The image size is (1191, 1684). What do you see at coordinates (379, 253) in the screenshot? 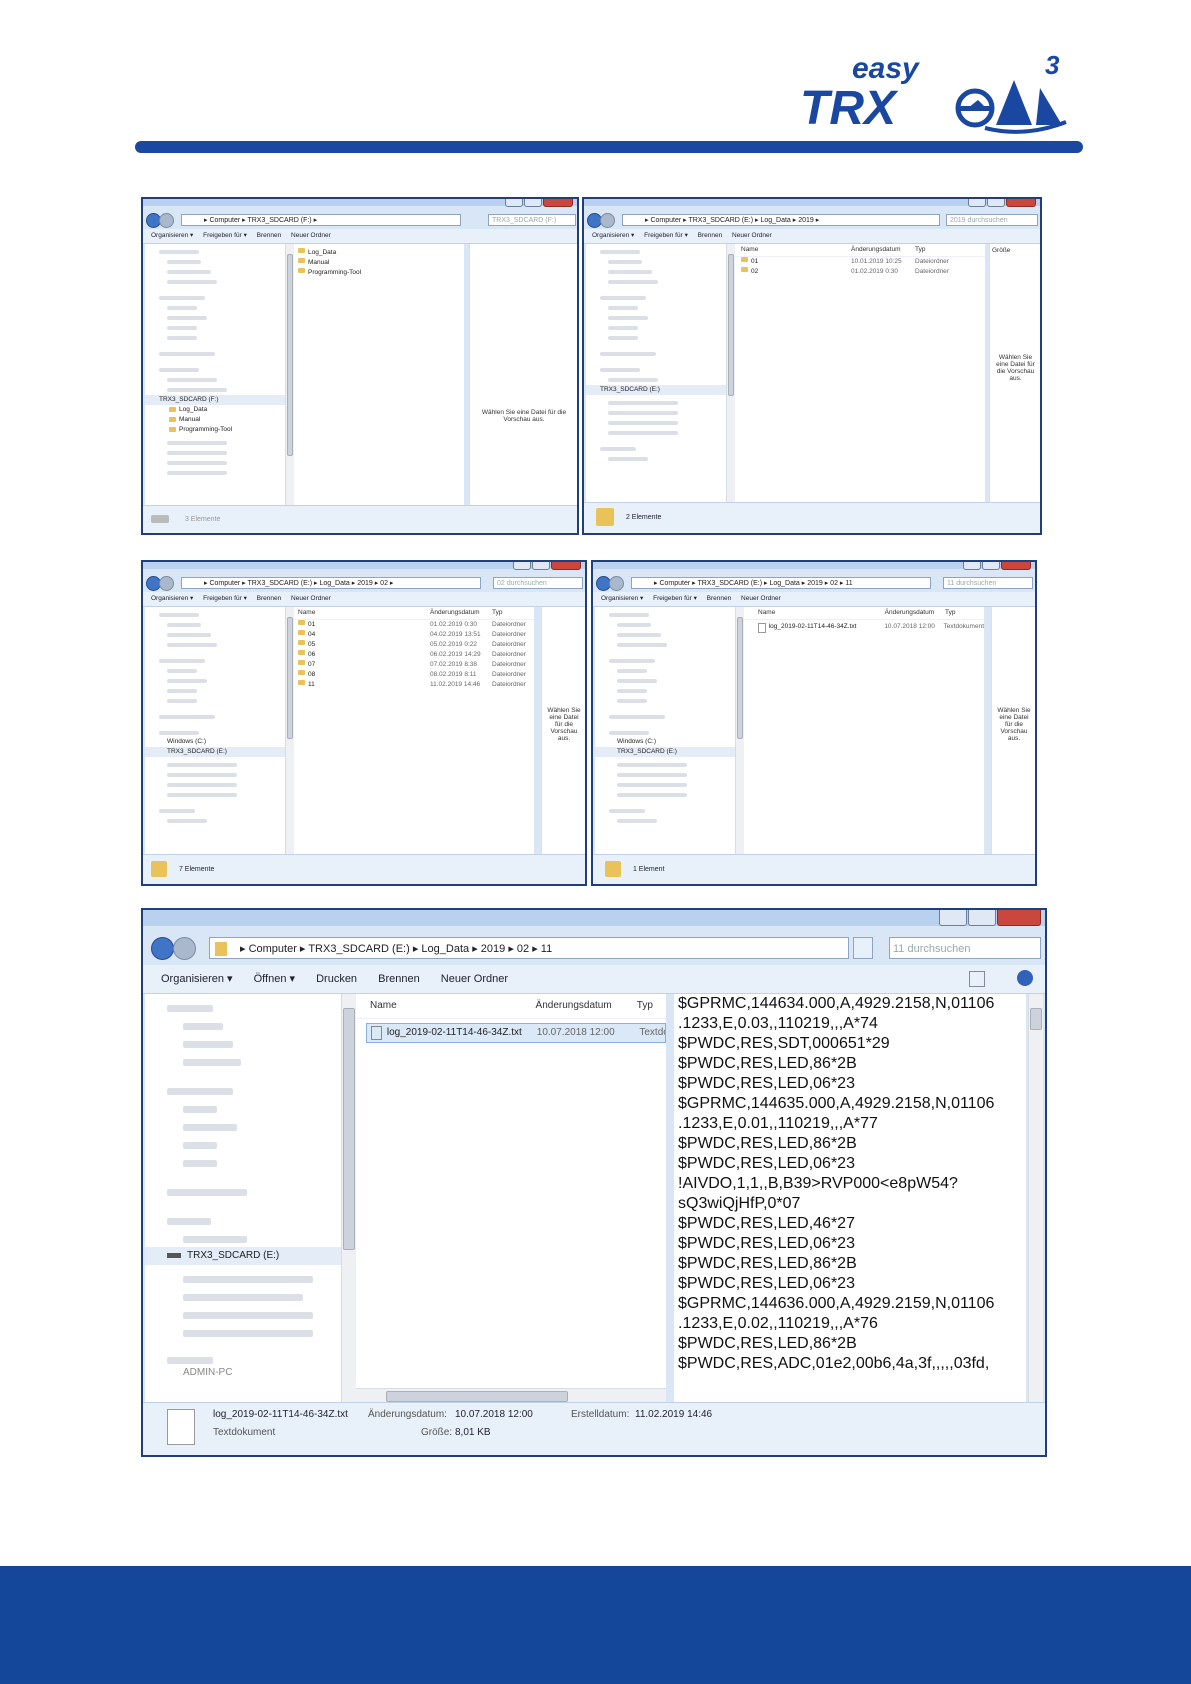
I see `list-item: Log_Data` at bounding box center [379, 253].